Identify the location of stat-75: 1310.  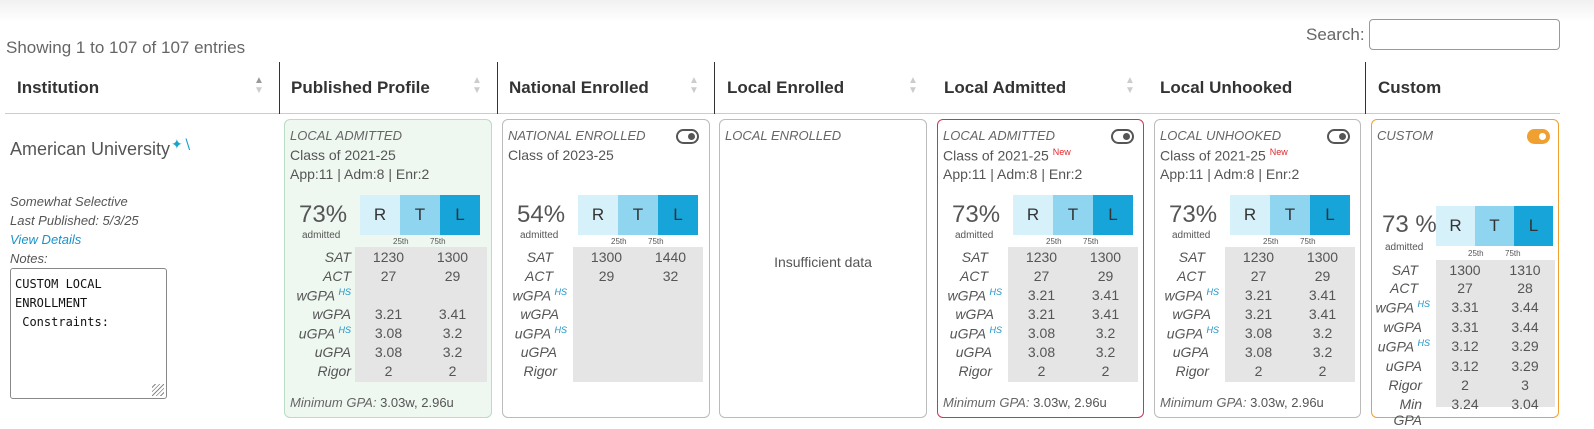
(1525, 270).